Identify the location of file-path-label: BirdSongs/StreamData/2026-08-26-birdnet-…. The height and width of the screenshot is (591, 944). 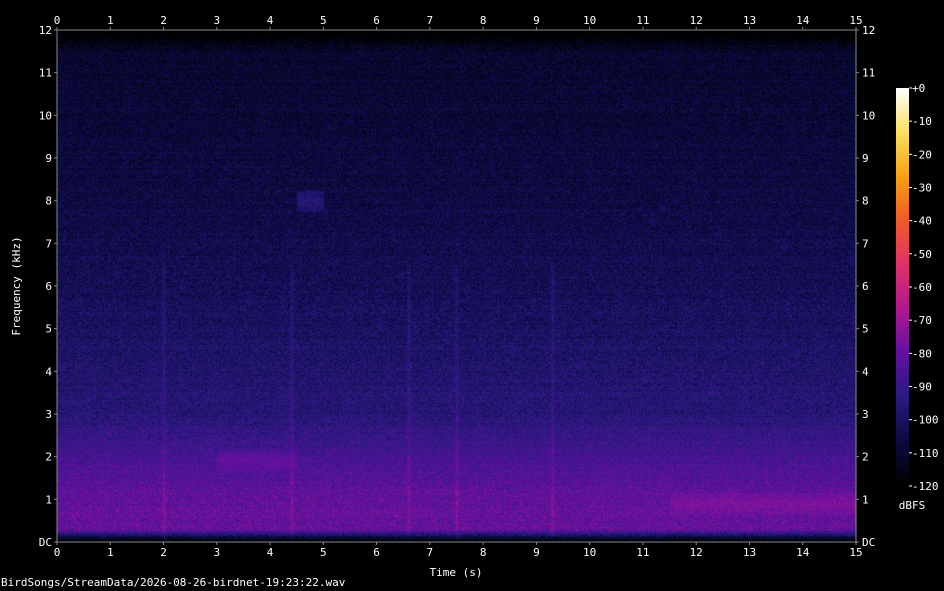
(173, 582).